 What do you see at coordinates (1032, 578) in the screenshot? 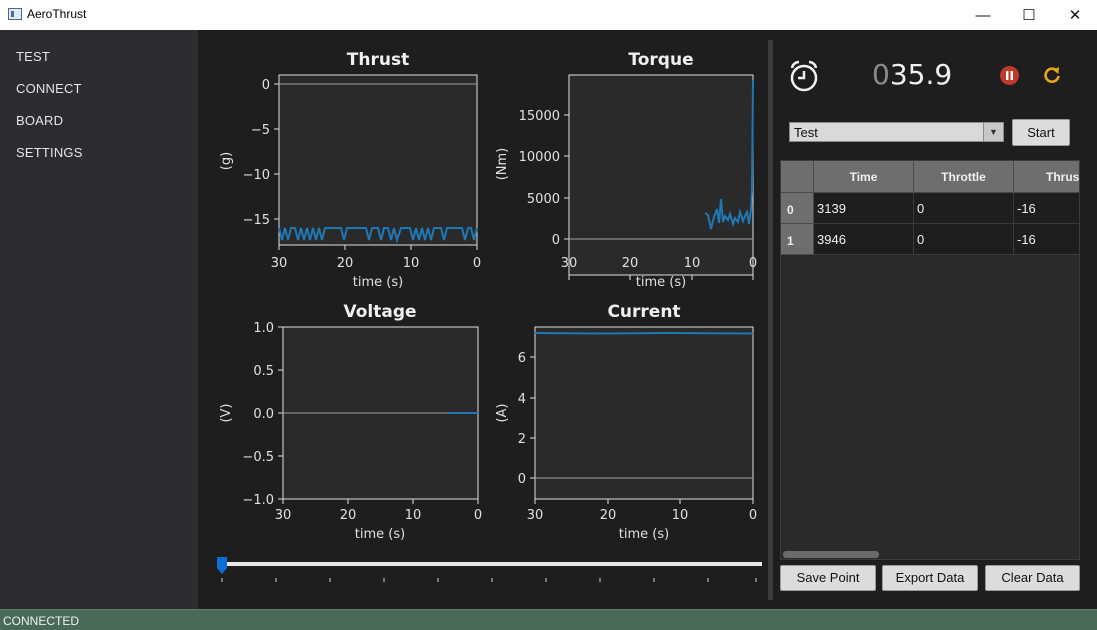
I see `clear-data-button: Clear Data` at bounding box center [1032, 578].